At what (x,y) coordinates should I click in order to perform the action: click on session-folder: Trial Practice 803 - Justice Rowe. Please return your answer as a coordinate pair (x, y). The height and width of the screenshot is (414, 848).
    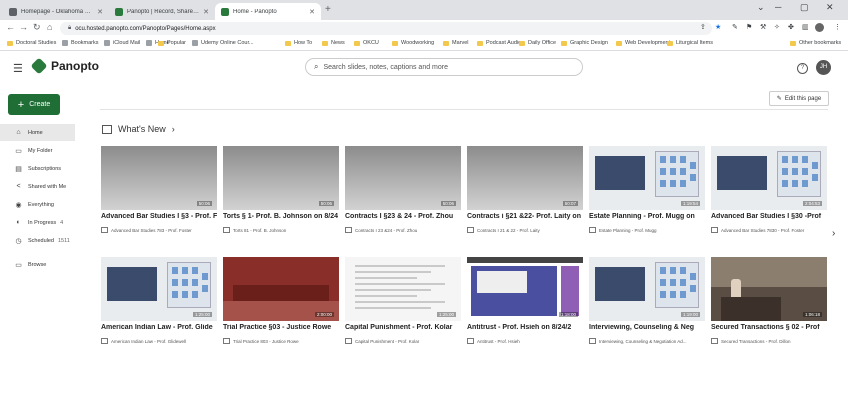
    Looking at the image, I should click on (281, 341).